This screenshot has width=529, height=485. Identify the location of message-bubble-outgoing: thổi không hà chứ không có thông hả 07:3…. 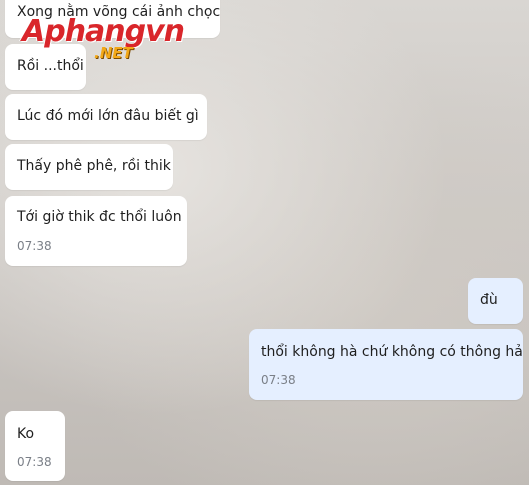
(386, 364).